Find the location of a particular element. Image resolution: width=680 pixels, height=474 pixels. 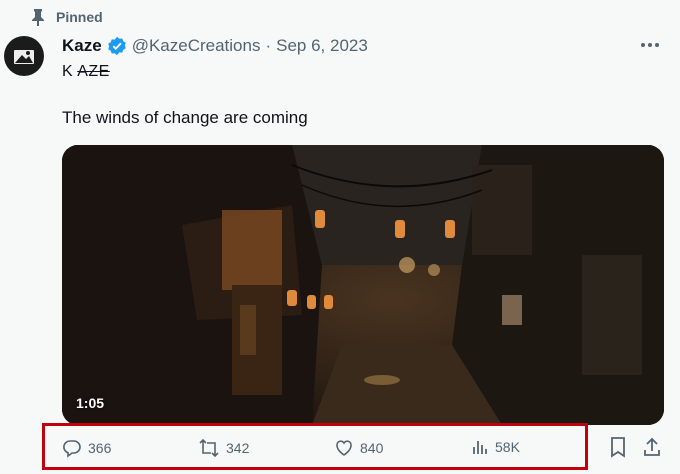

share-button is located at coordinates (652, 449).